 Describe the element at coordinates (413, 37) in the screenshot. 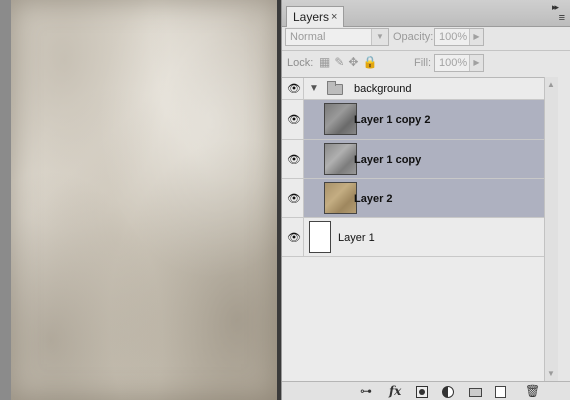

I see `opacity-label: Opacity:` at that location.